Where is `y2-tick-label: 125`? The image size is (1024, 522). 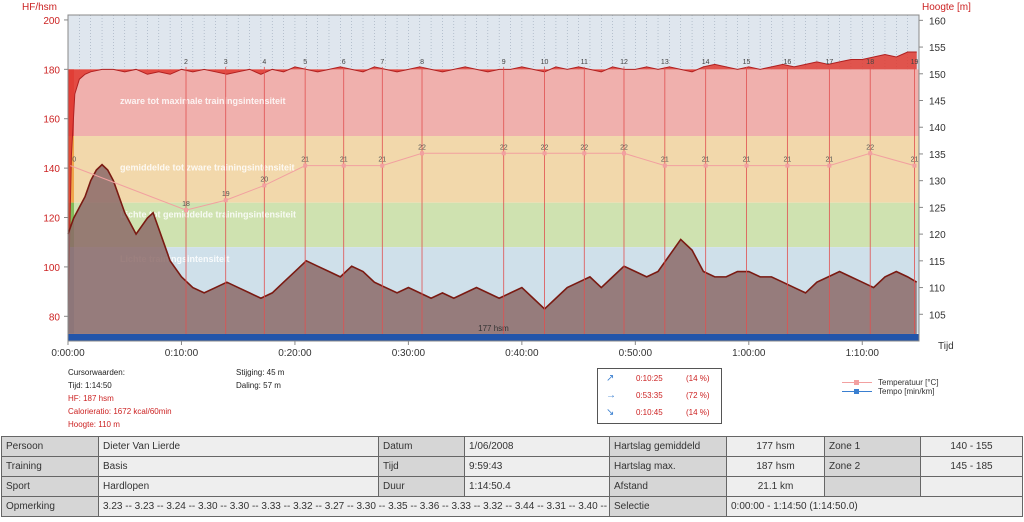 y2-tick-label: 125 is located at coordinates (937, 208).